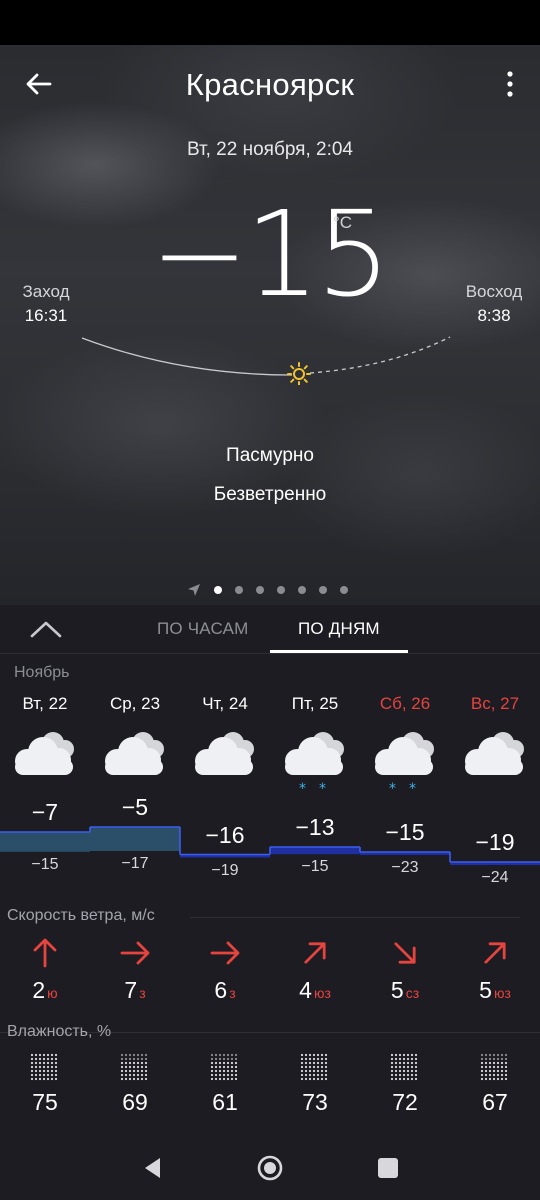 The width and height of the screenshot is (540, 1200). Describe the element at coordinates (270, 85) in the screenshot. I see `city-title: Красноярск` at that location.